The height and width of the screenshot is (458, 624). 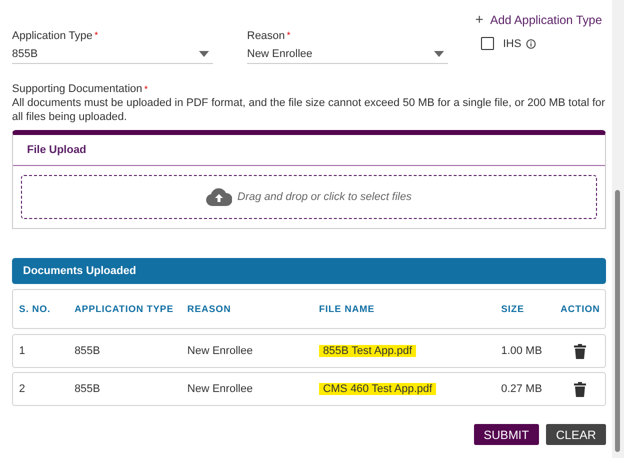 What do you see at coordinates (540, 19) in the screenshot?
I see `add-application-type-link: + Add Application Type` at bounding box center [540, 19].